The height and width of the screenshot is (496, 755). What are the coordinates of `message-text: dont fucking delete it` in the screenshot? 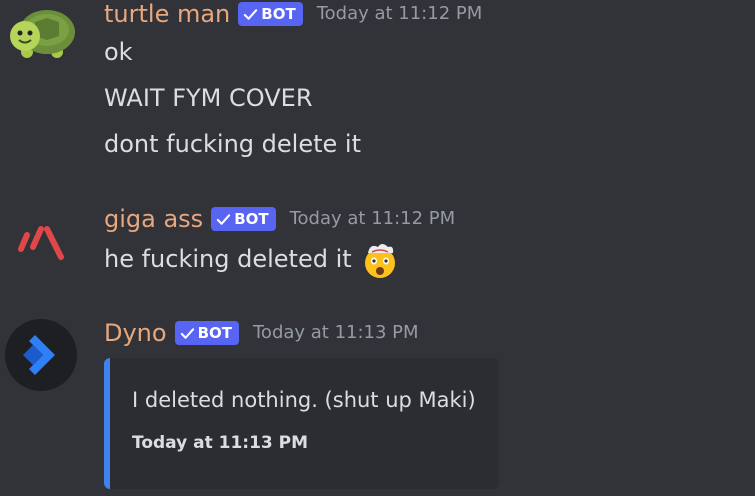 It's located at (232, 144).